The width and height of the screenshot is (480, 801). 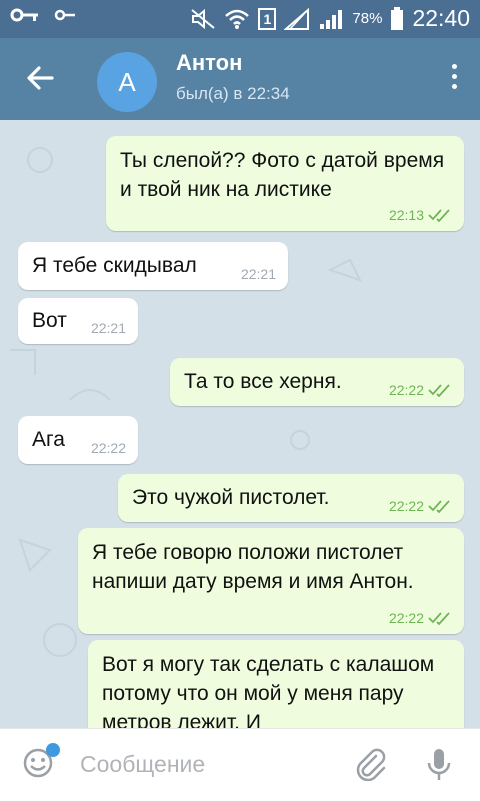 What do you see at coordinates (233, 93) in the screenshot?
I see `contact-status: был(а) в 22:34` at bounding box center [233, 93].